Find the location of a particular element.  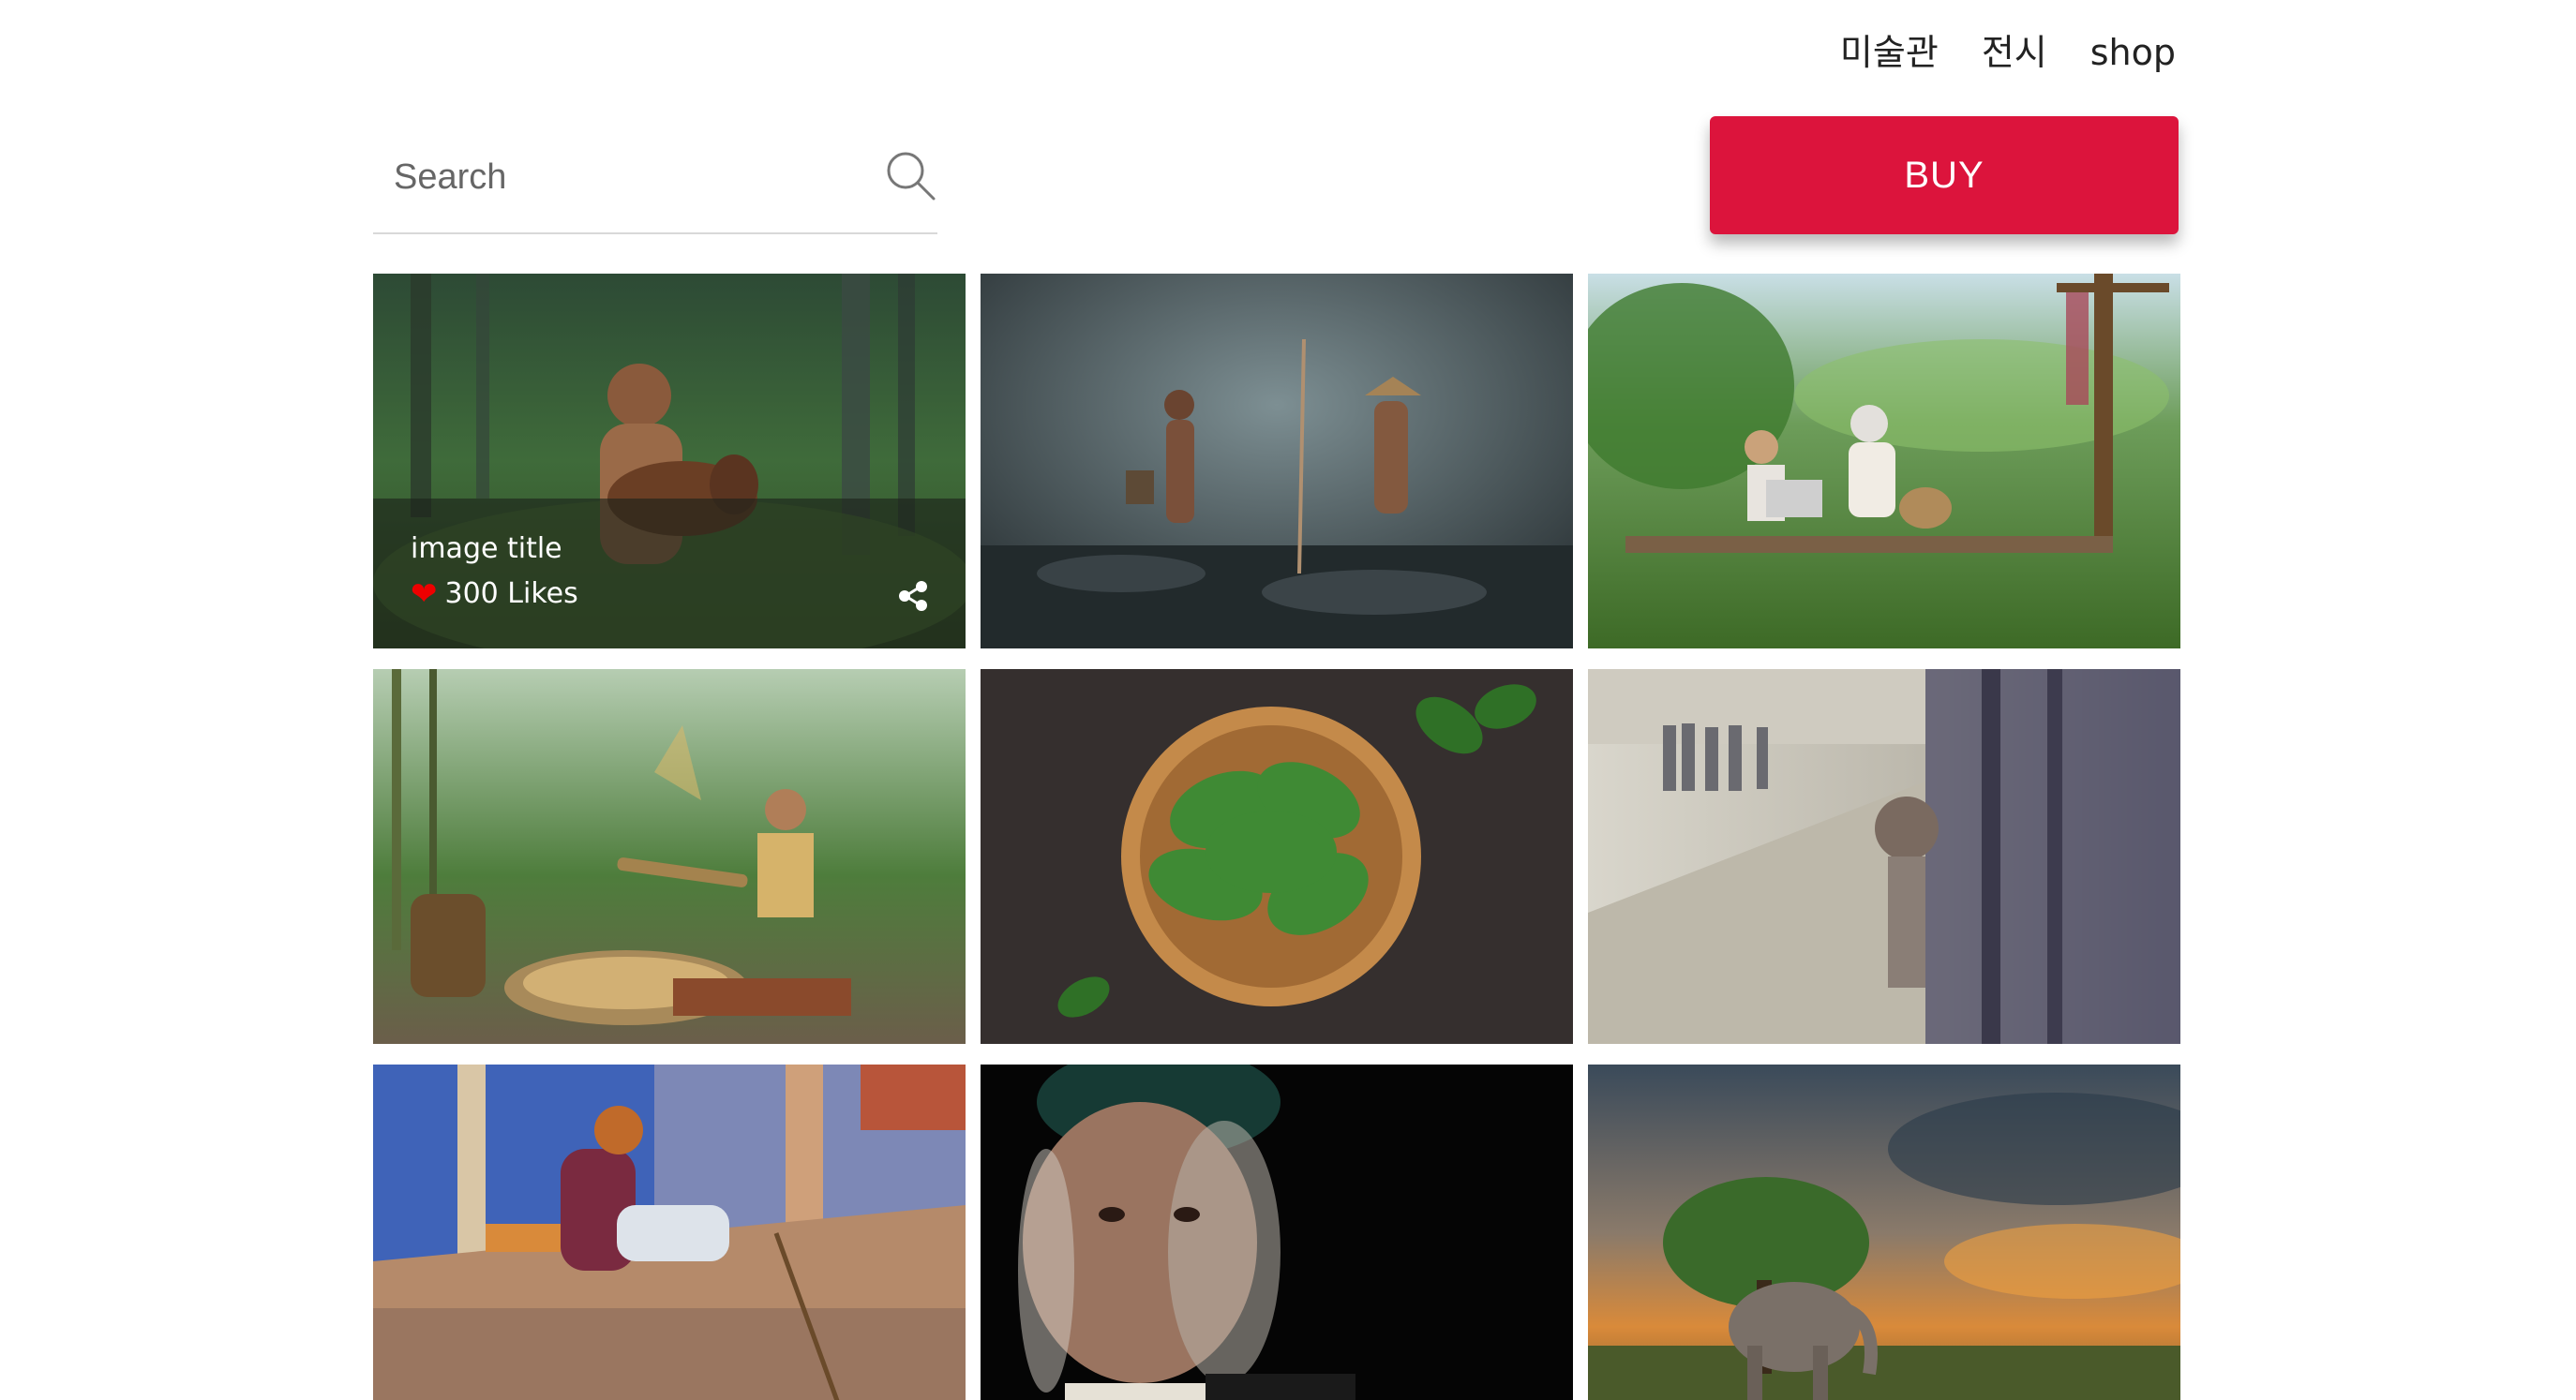

heart-icon: ❤ is located at coordinates (425, 594).